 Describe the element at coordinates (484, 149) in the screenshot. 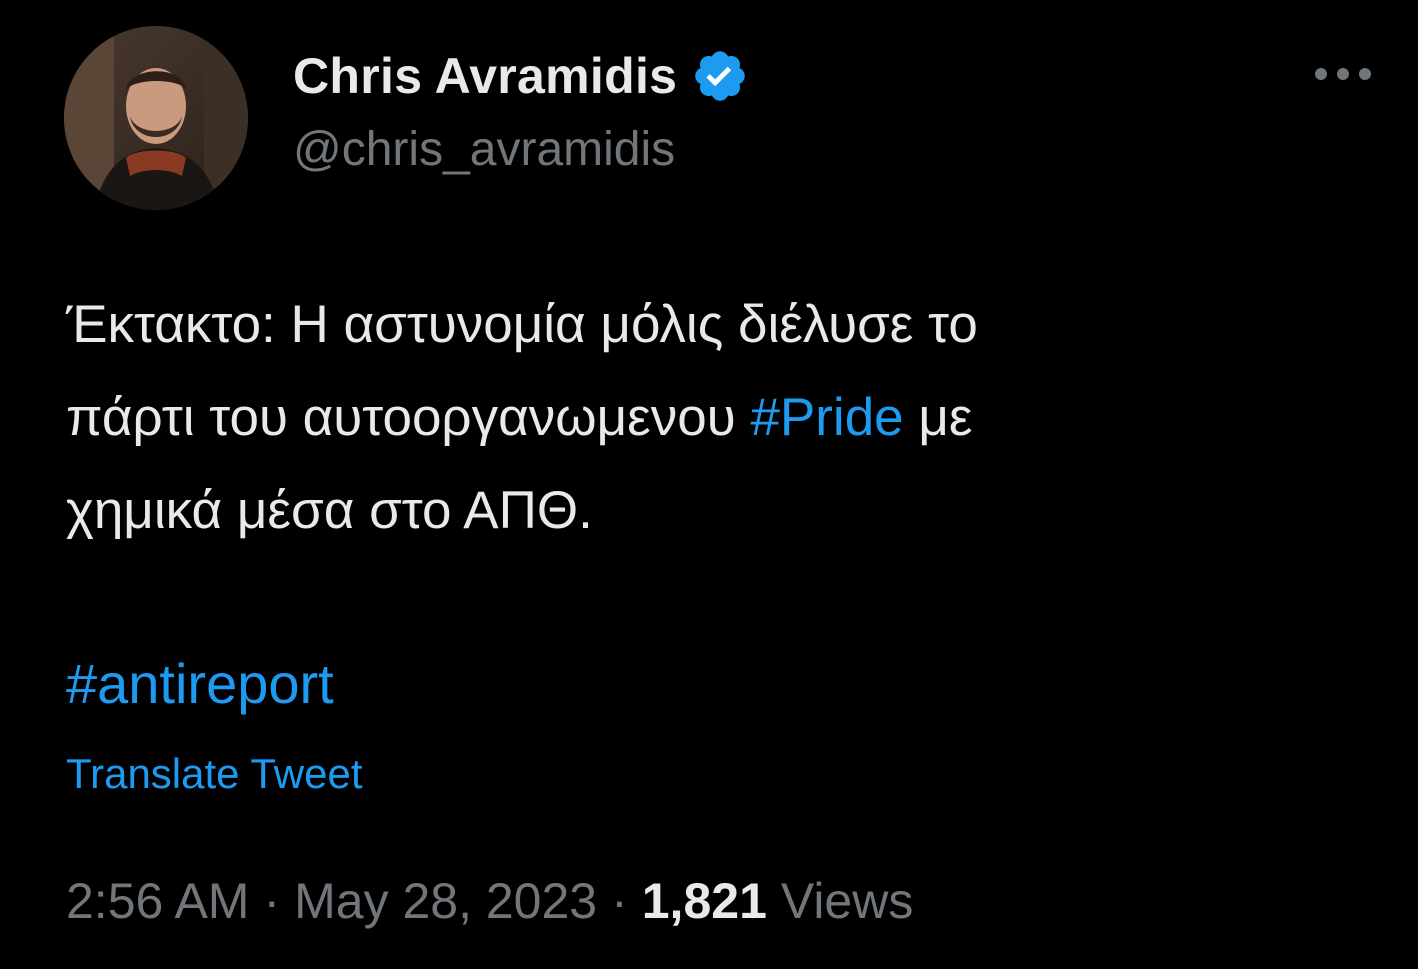

I see `author-handle: @chris_avramidis` at that location.